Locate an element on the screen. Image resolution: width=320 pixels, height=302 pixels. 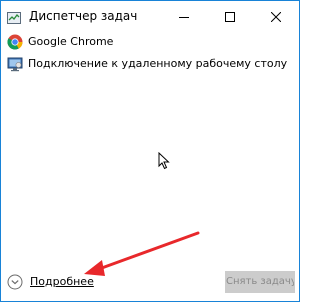
remote-desktop-icon is located at coordinates (15, 64).